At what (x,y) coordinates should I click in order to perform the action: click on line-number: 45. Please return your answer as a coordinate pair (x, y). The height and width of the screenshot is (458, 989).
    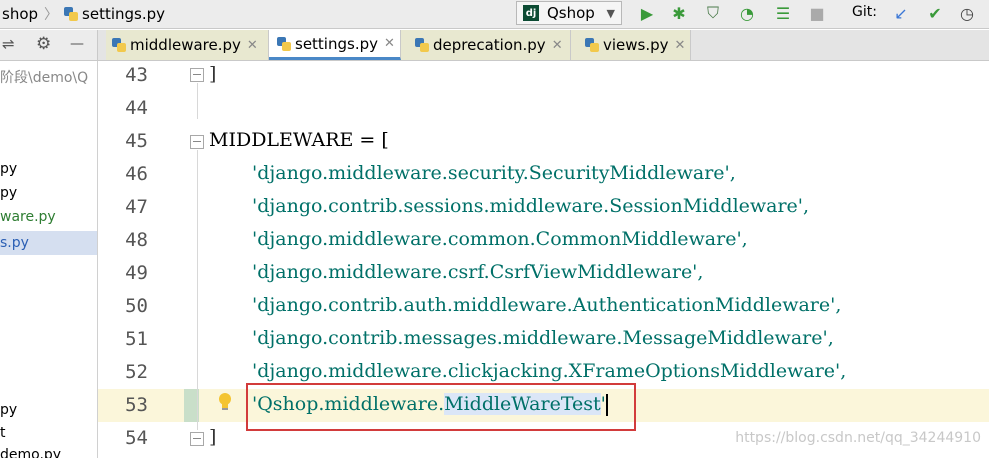
    Looking at the image, I should click on (136, 141).